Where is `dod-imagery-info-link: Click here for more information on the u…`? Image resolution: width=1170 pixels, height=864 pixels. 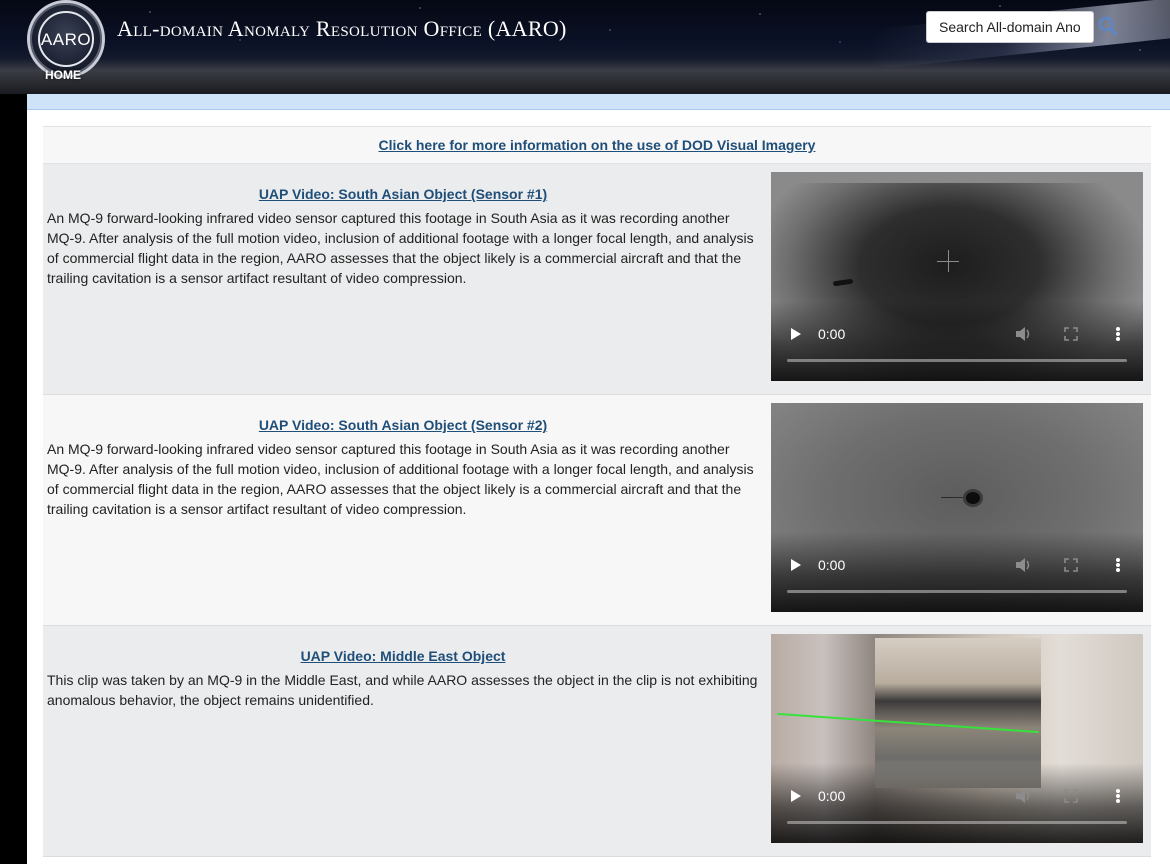
dod-imagery-info-link: Click here for more information on the u… is located at coordinates (597, 145).